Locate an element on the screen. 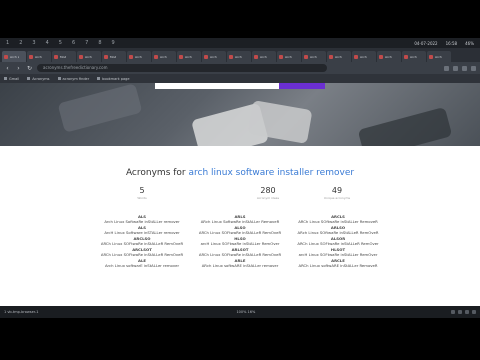 The image size is (480, 360). bookmark-icon is located at coordinates (59, 78).